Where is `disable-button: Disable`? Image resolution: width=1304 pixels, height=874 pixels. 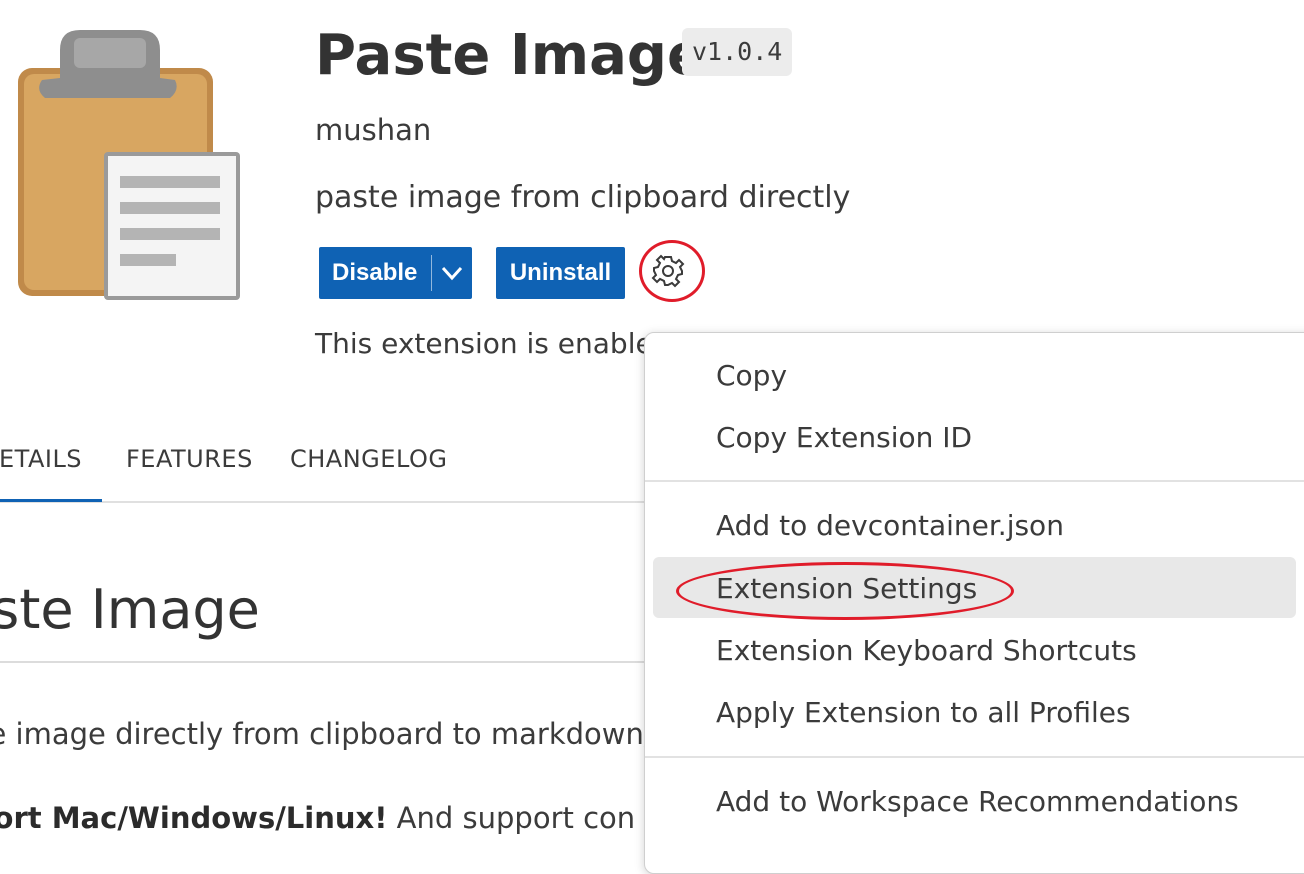
disable-button: Disable is located at coordinates (395, 273).